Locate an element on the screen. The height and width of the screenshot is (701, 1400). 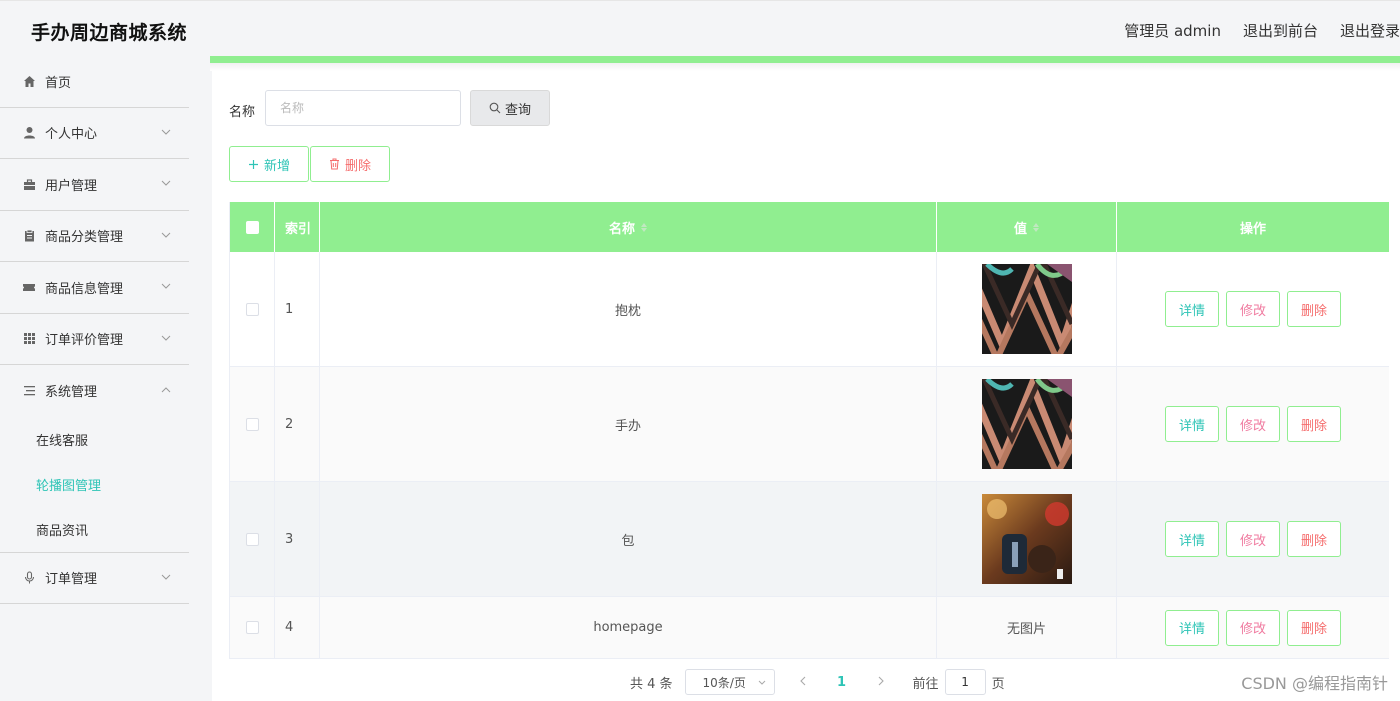
sidebar-item-order-management: 订单管理 is located at coordinates (94, 578).